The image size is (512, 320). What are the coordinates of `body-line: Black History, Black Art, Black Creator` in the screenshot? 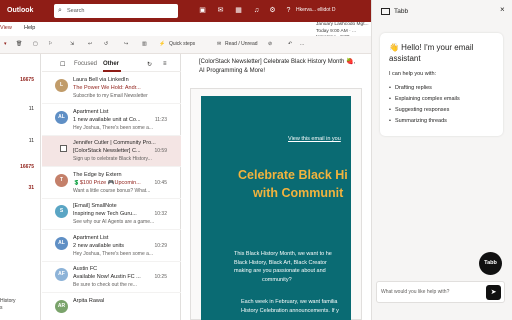 It's located at (280, 262).